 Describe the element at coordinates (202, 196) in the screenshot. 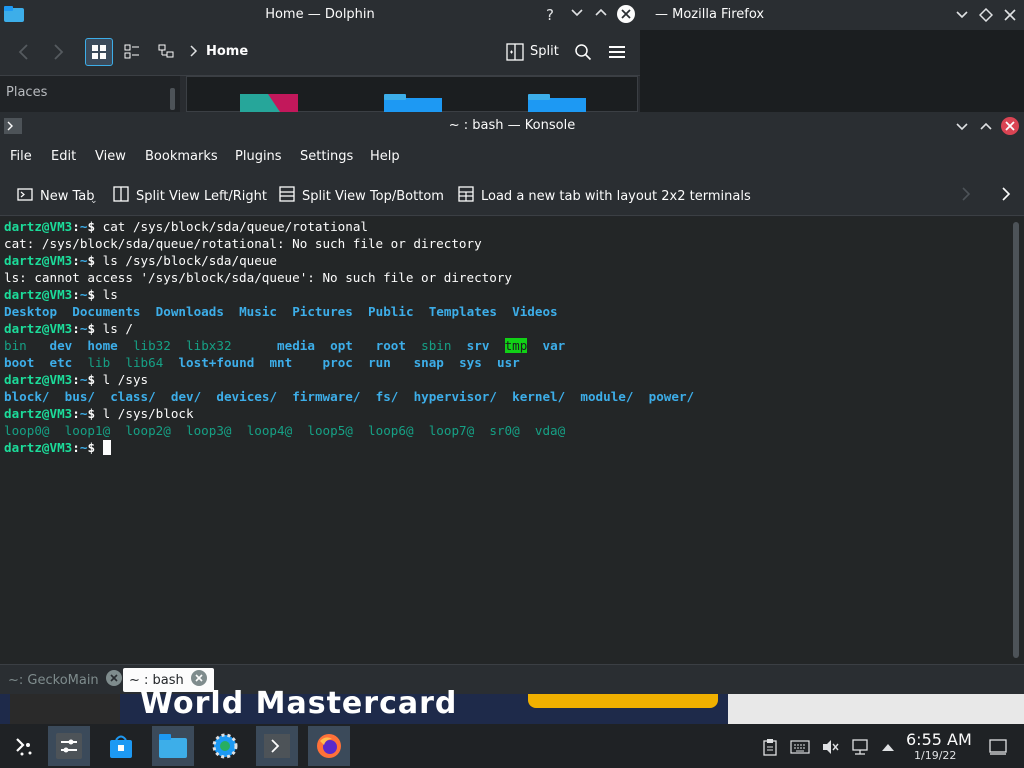

I see `split-left-right-label: Split View Left/Right` at that location.